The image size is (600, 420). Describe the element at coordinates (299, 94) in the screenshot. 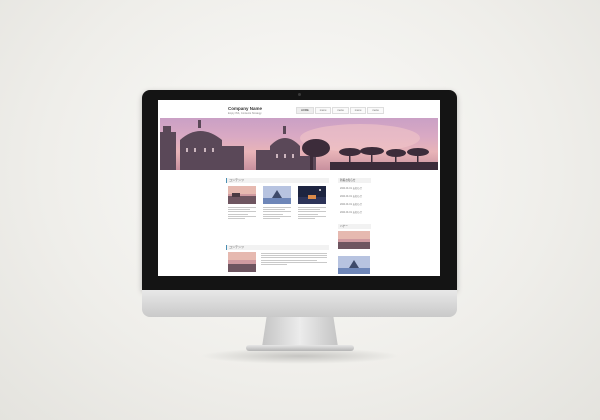

I see `camera-icon` at that location.